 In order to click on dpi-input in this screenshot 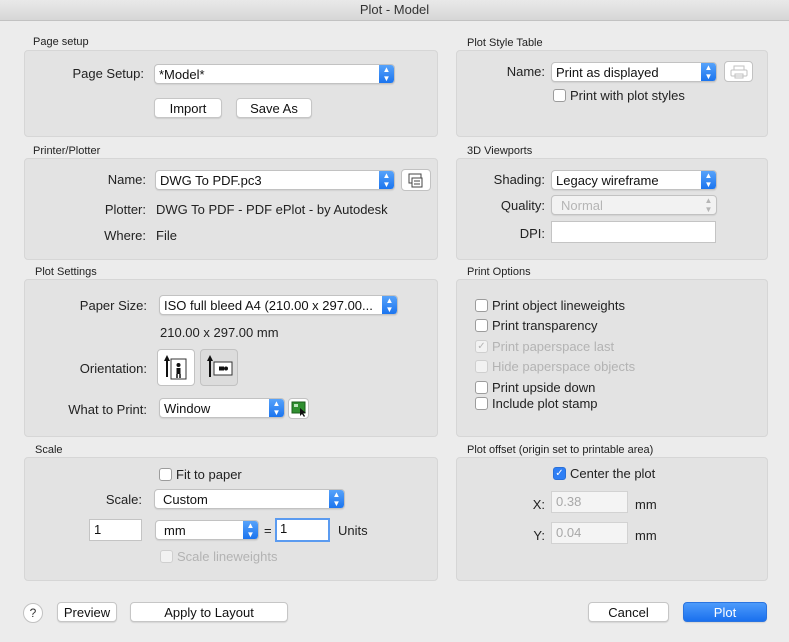, I will do `click(633, 232)`.